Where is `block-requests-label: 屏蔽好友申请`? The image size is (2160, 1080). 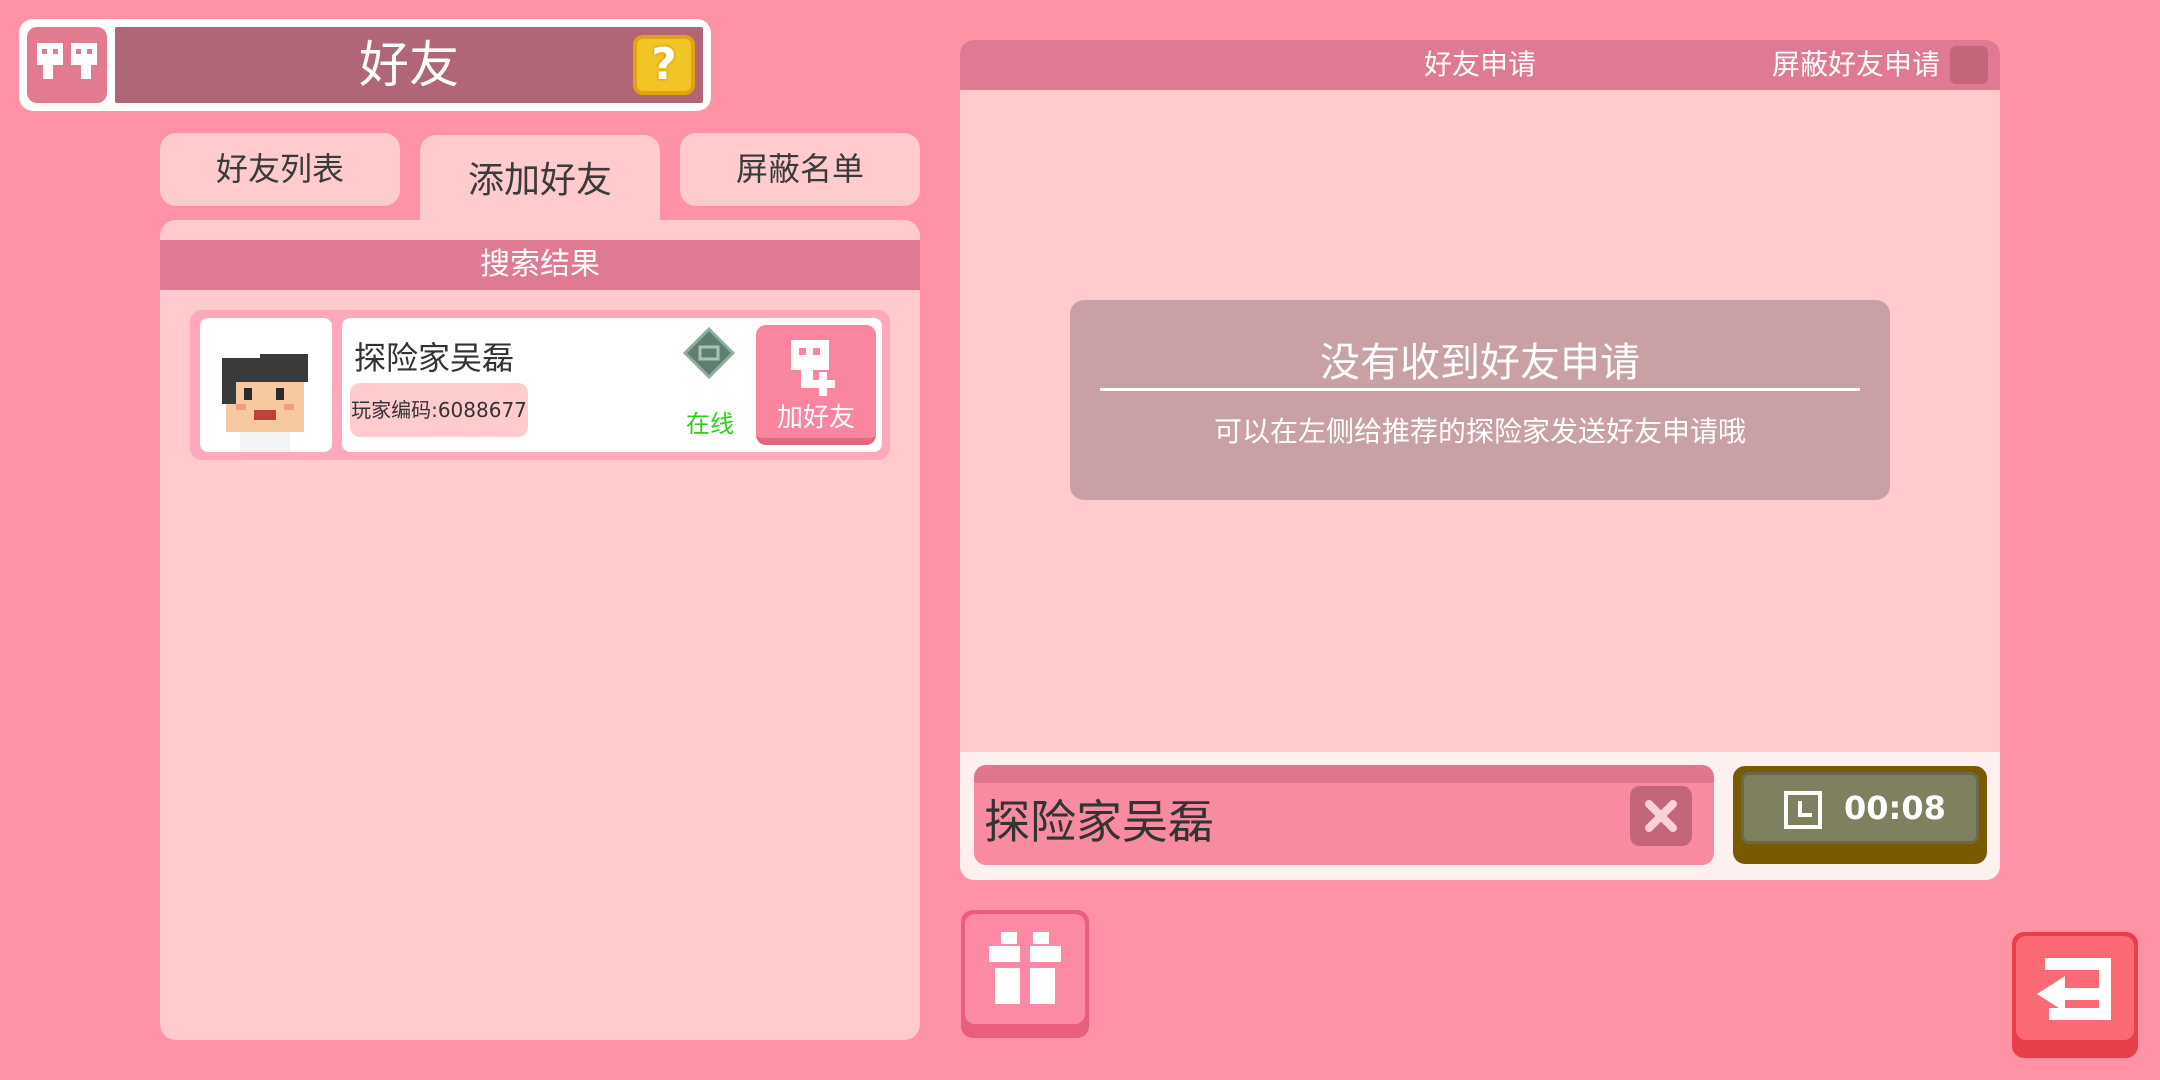
block-requests-label: 屏蔽好友申请 is located at coordinates (1855, 64).